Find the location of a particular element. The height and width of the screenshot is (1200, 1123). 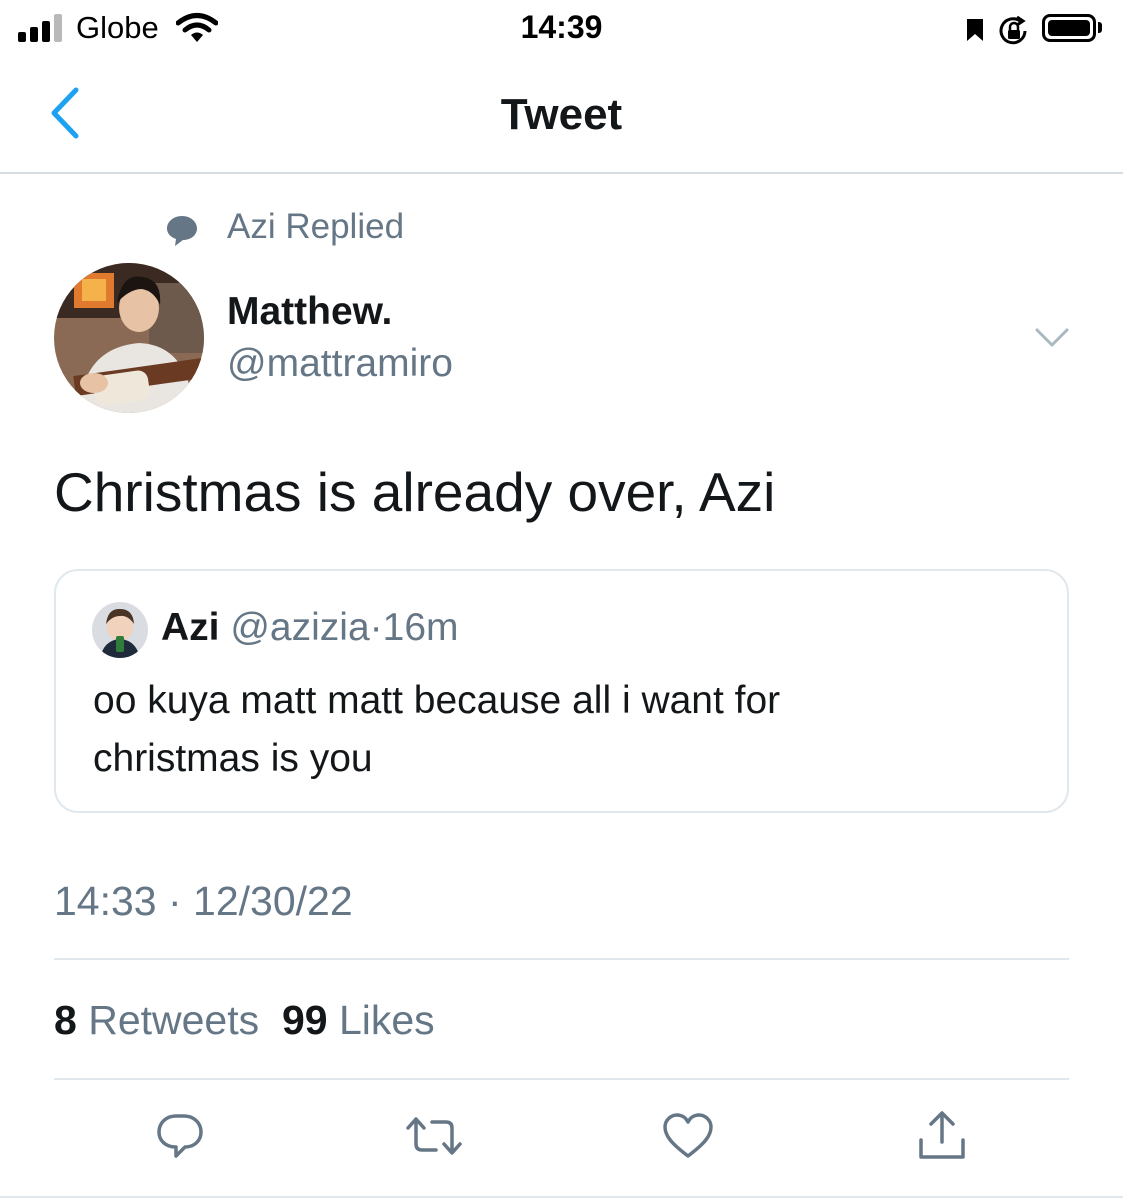

speech-bubble-icon is located at coordinates (182, 233).